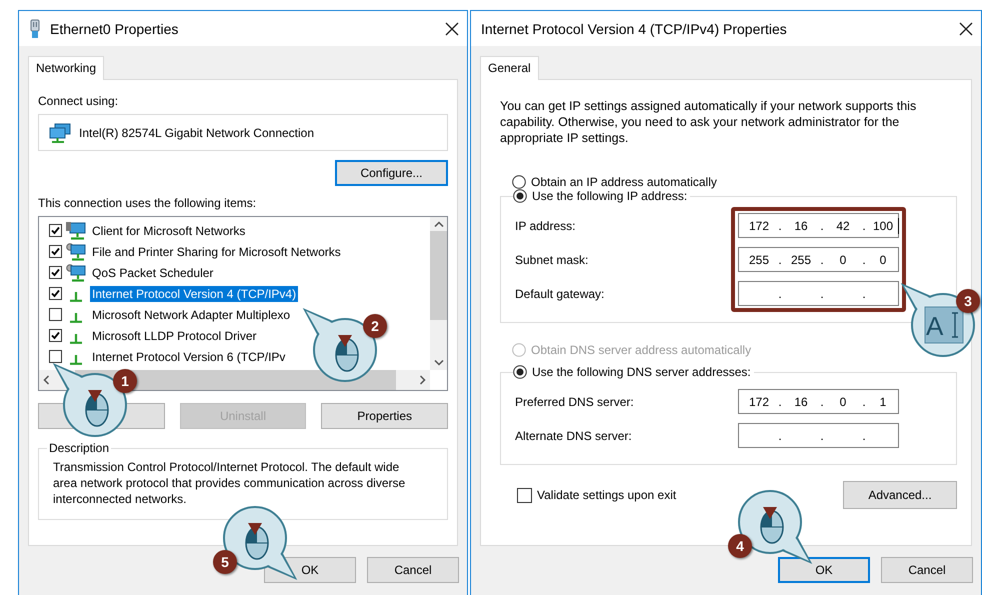 The width and height of the screenshot is (982, 595). What do you see at coordinates (509, 68) in the screenshot?
I see `tab: General` at bounding box center [509, 68].